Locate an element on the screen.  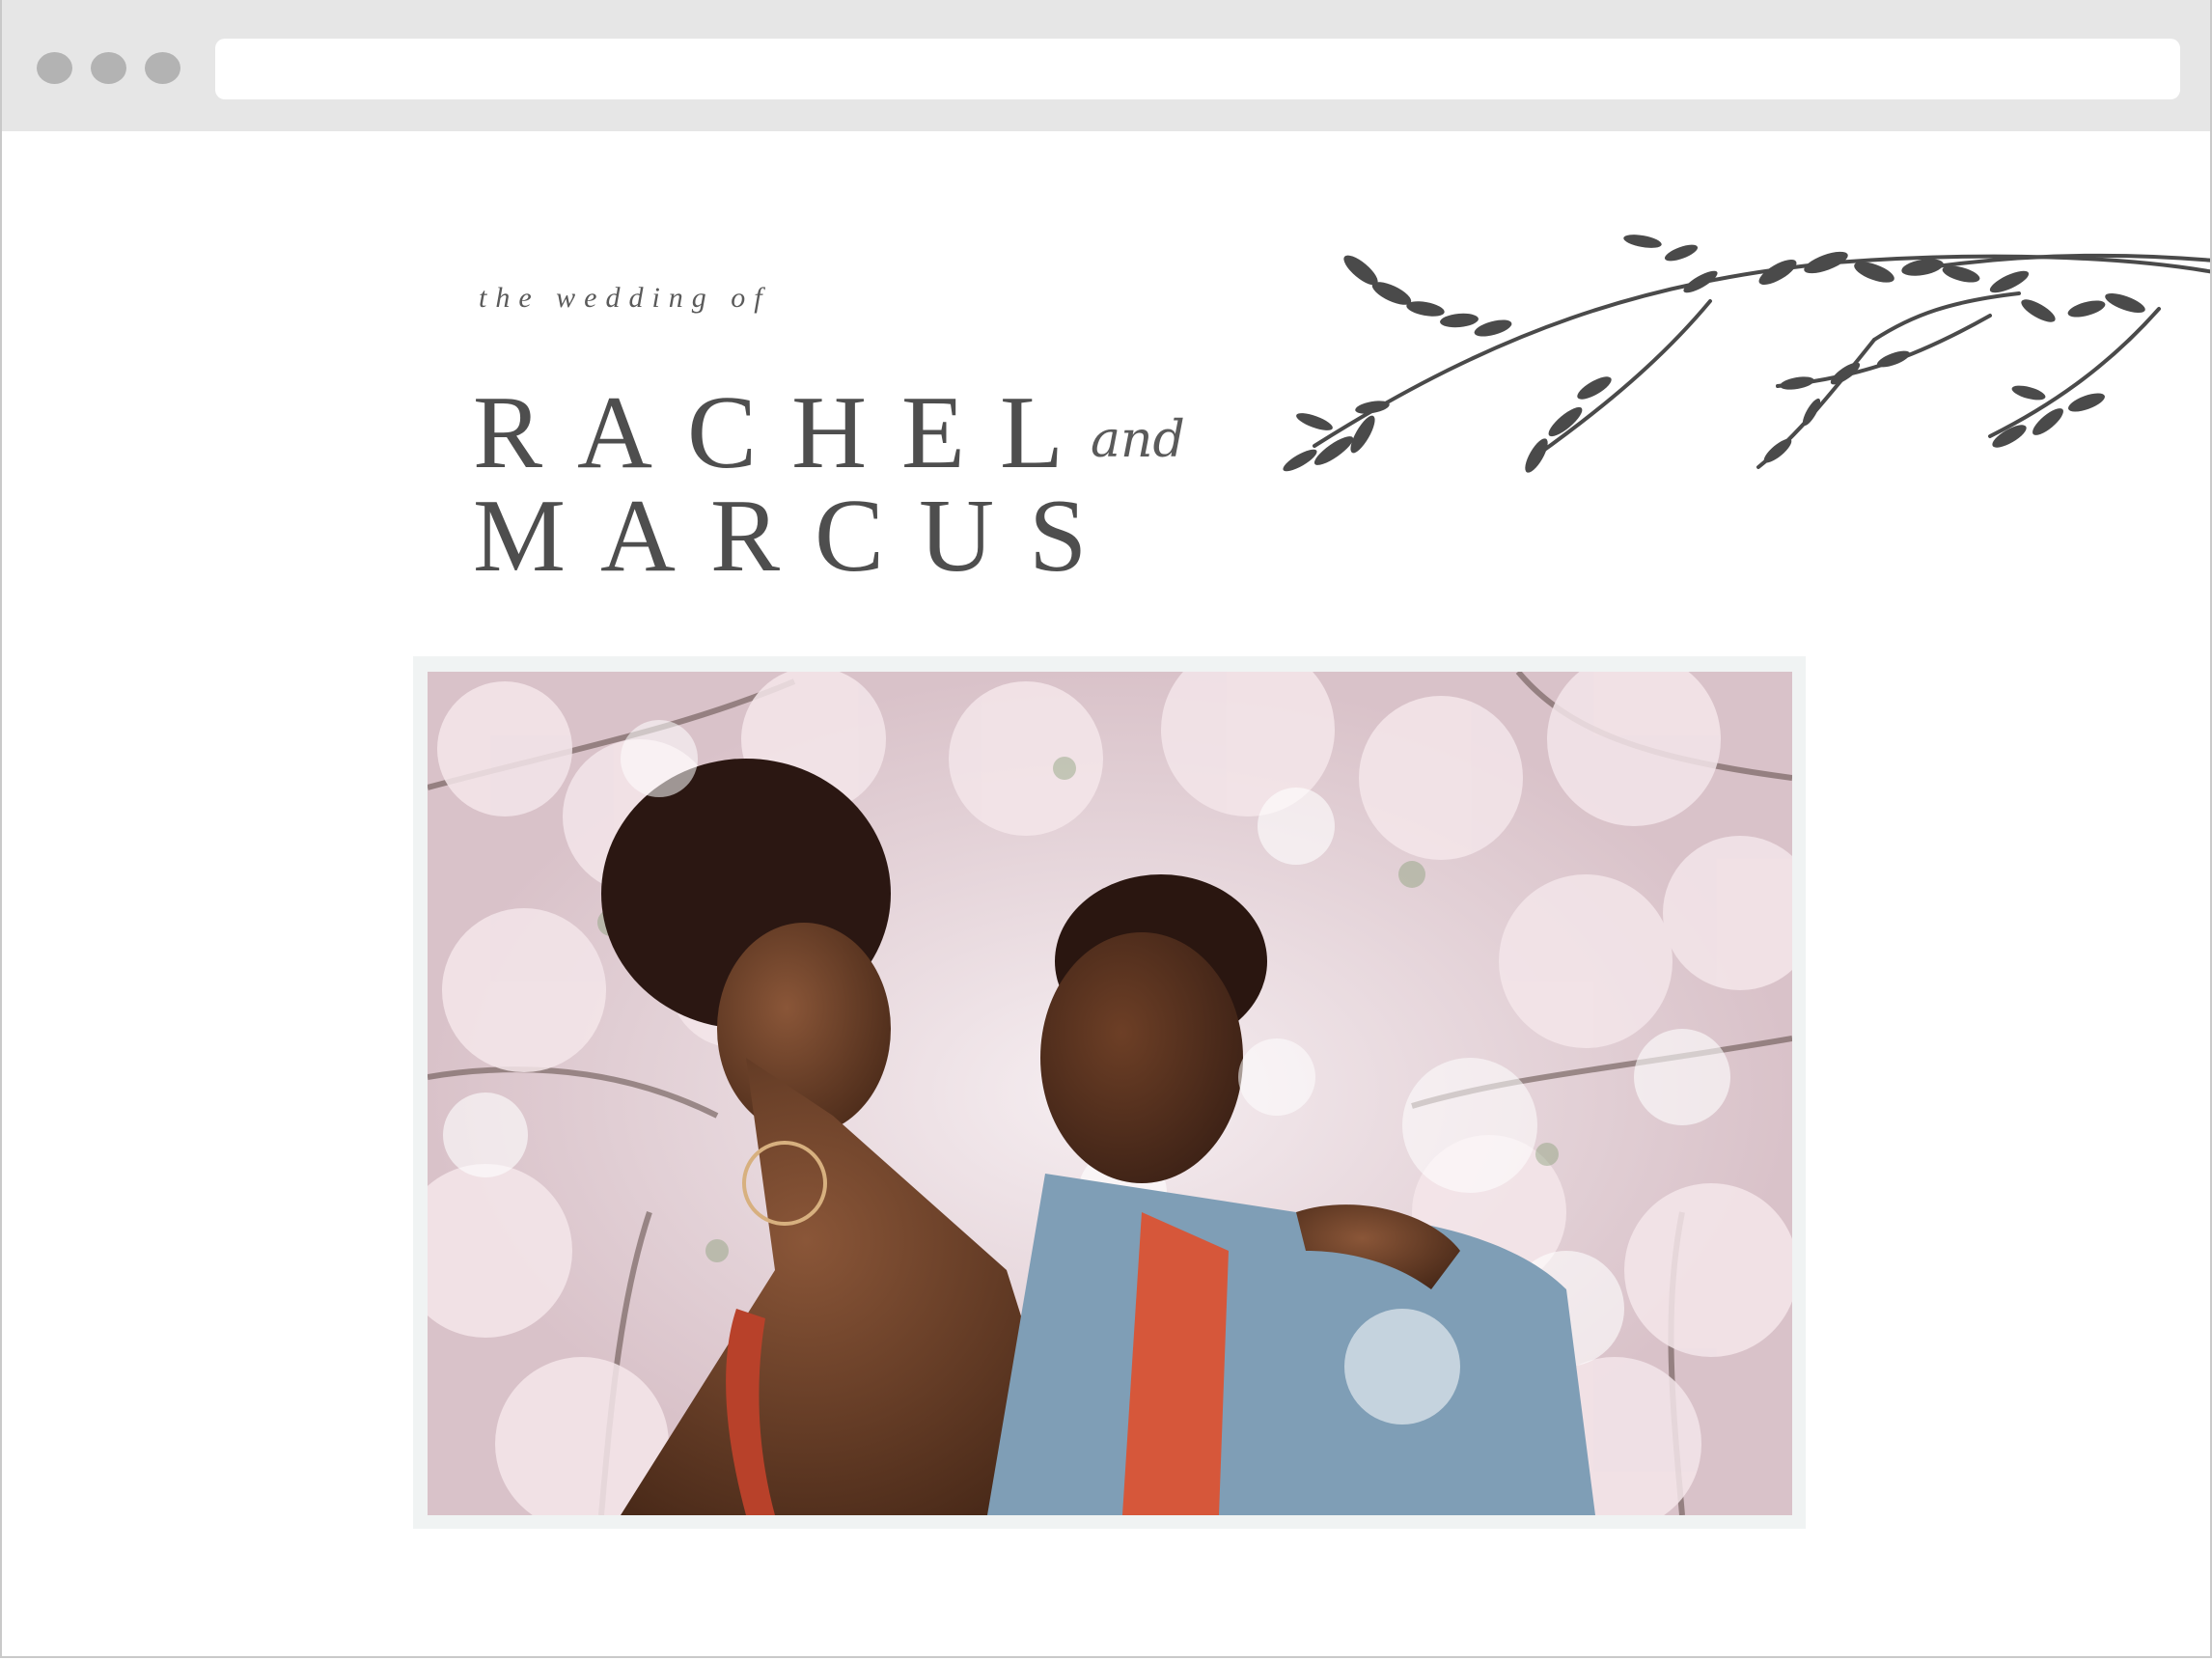
minimize-window-button is located at coordinates (108, 68).